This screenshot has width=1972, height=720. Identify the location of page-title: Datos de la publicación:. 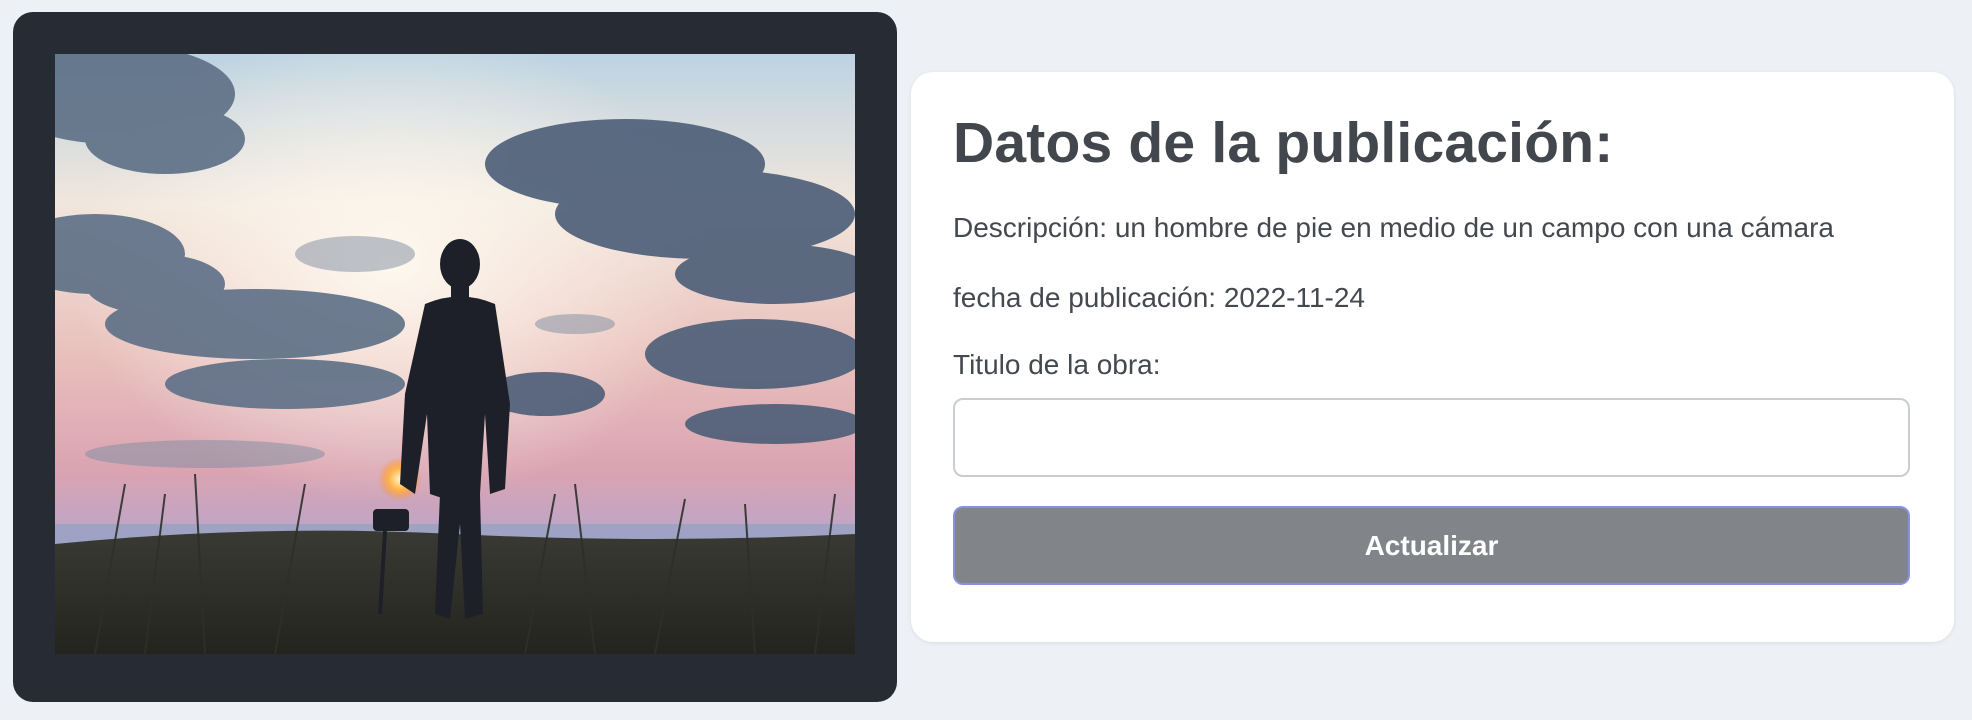
(1283, 143).